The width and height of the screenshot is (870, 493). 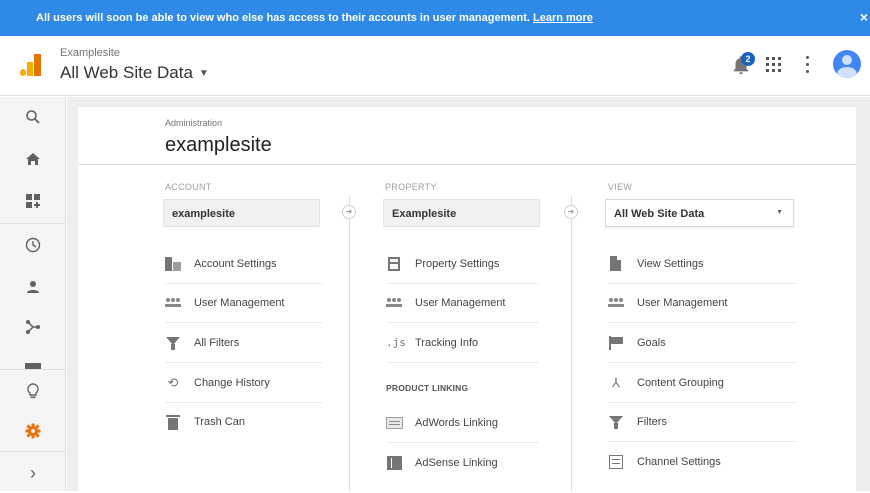 I want to click on content-grouping-icon: ⅄, so click(x=616, y=382).